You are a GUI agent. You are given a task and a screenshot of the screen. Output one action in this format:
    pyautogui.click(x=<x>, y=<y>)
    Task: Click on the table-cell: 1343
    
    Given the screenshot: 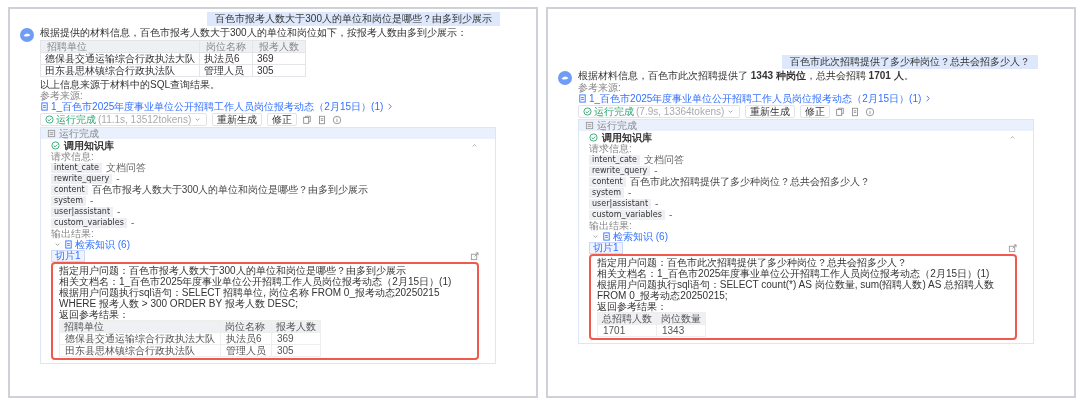 What is the action you would take?
    pyautogui.click(x=681, y=330)
    